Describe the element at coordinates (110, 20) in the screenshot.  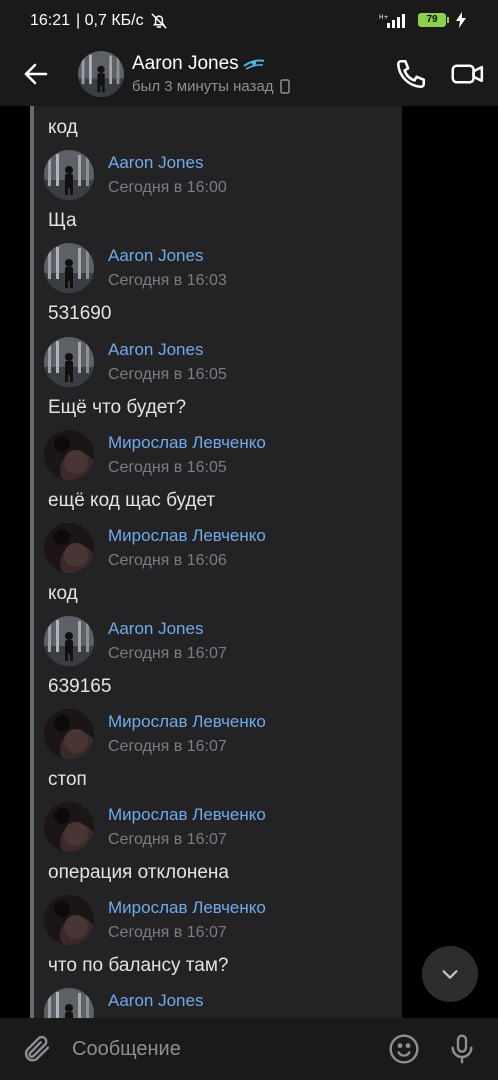
I see `network-speed: | 0,7 КБ/с` at that location.